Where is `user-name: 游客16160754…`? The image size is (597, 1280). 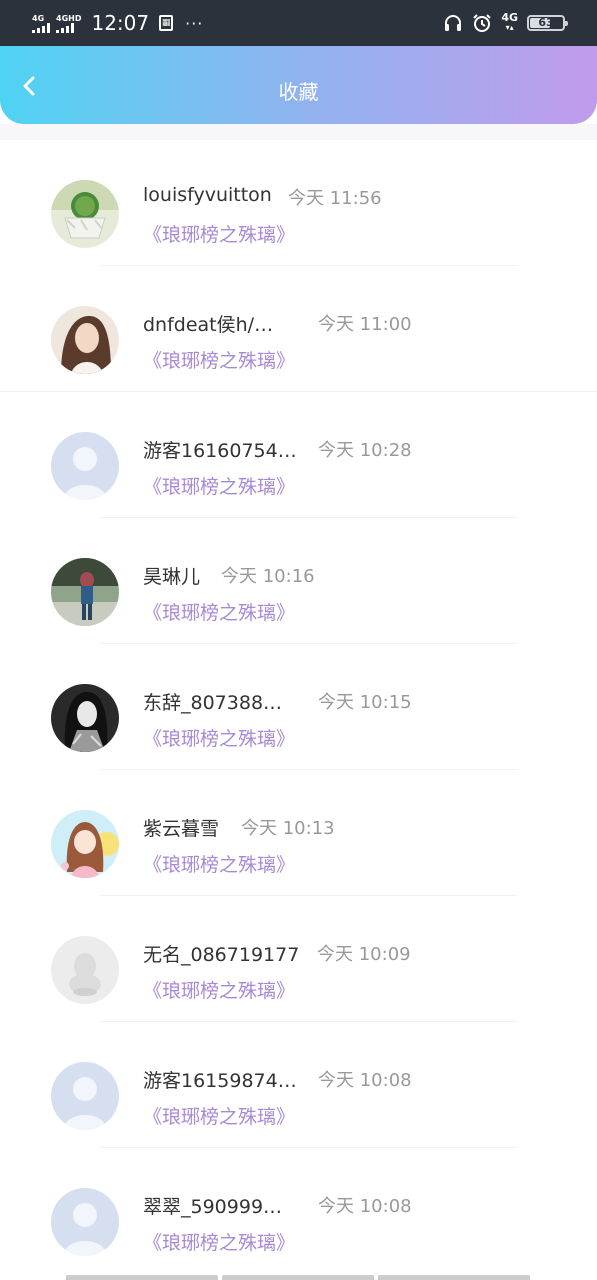
user-name: 游客16160754… is located at coordinates (220, 449).